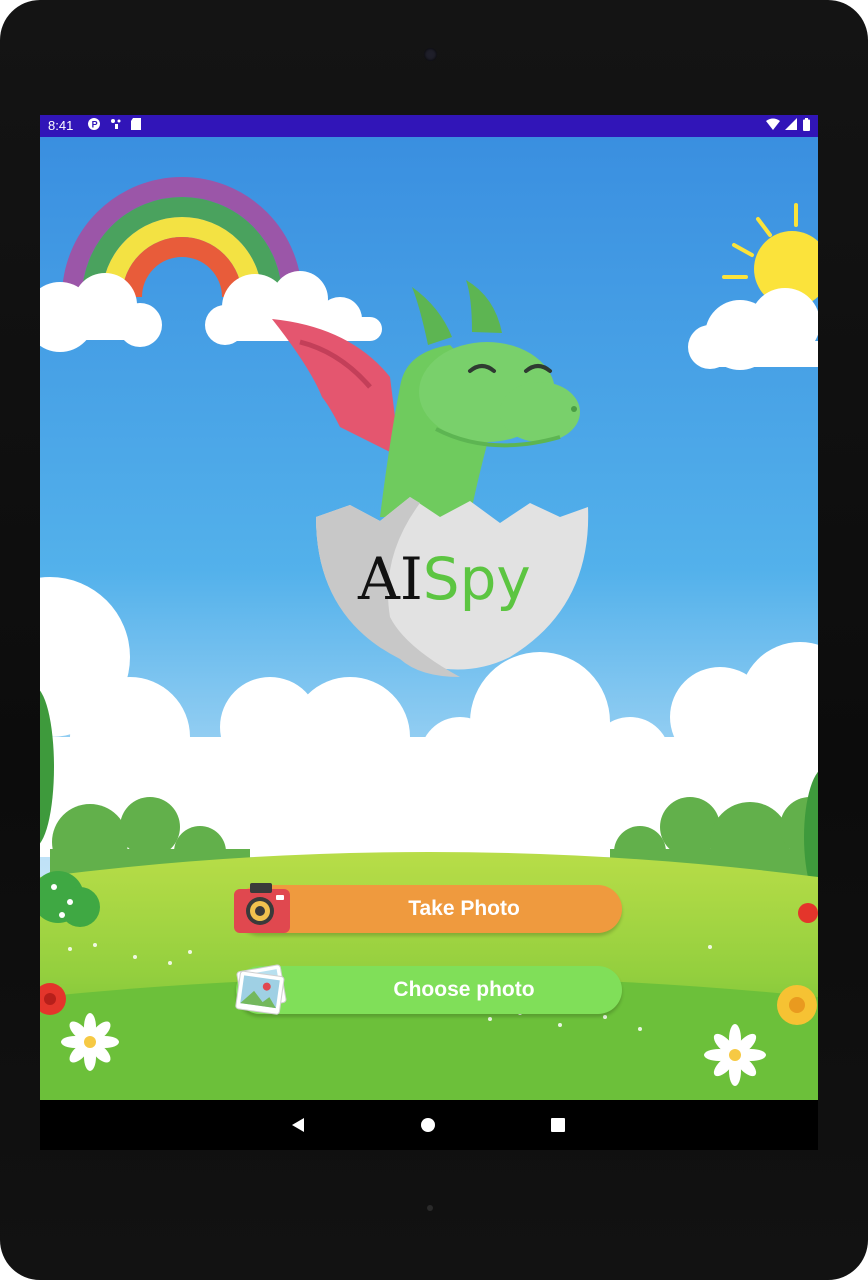 This screenshot has width=868, height=1280. I want to click on status-time: 8:41, so click(61, 125).